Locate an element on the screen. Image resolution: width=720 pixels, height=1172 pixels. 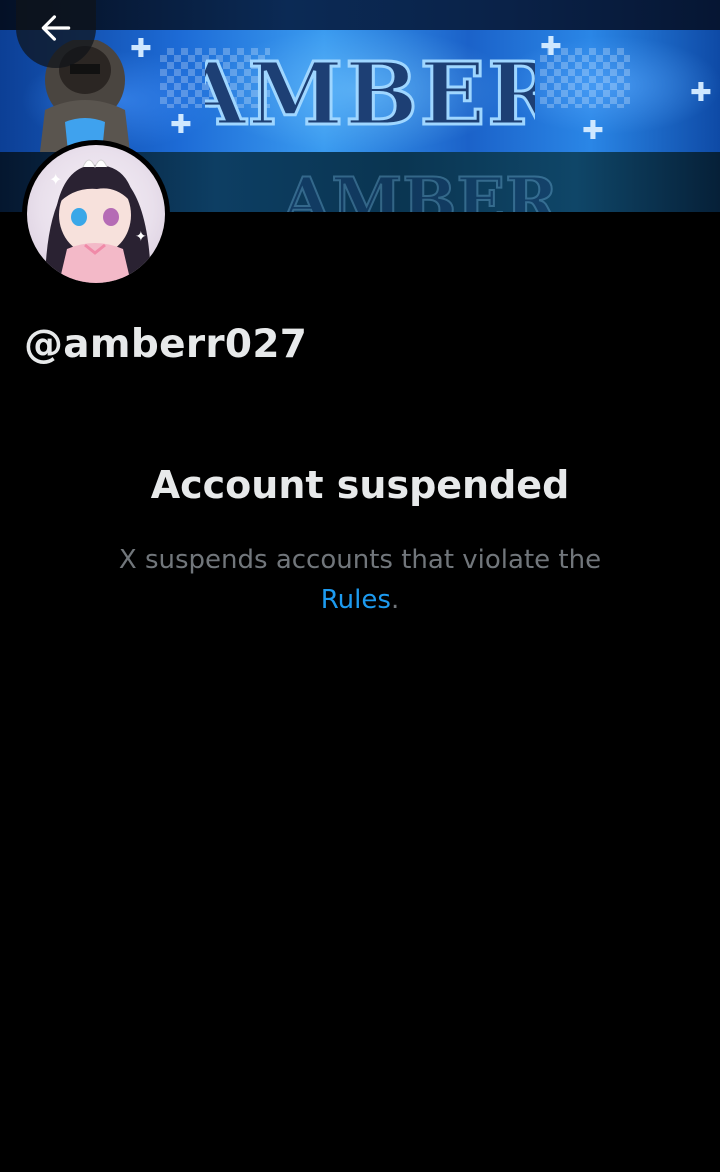
banner-wordmark-reflection: AMBER is located at coordinates (420, 190).